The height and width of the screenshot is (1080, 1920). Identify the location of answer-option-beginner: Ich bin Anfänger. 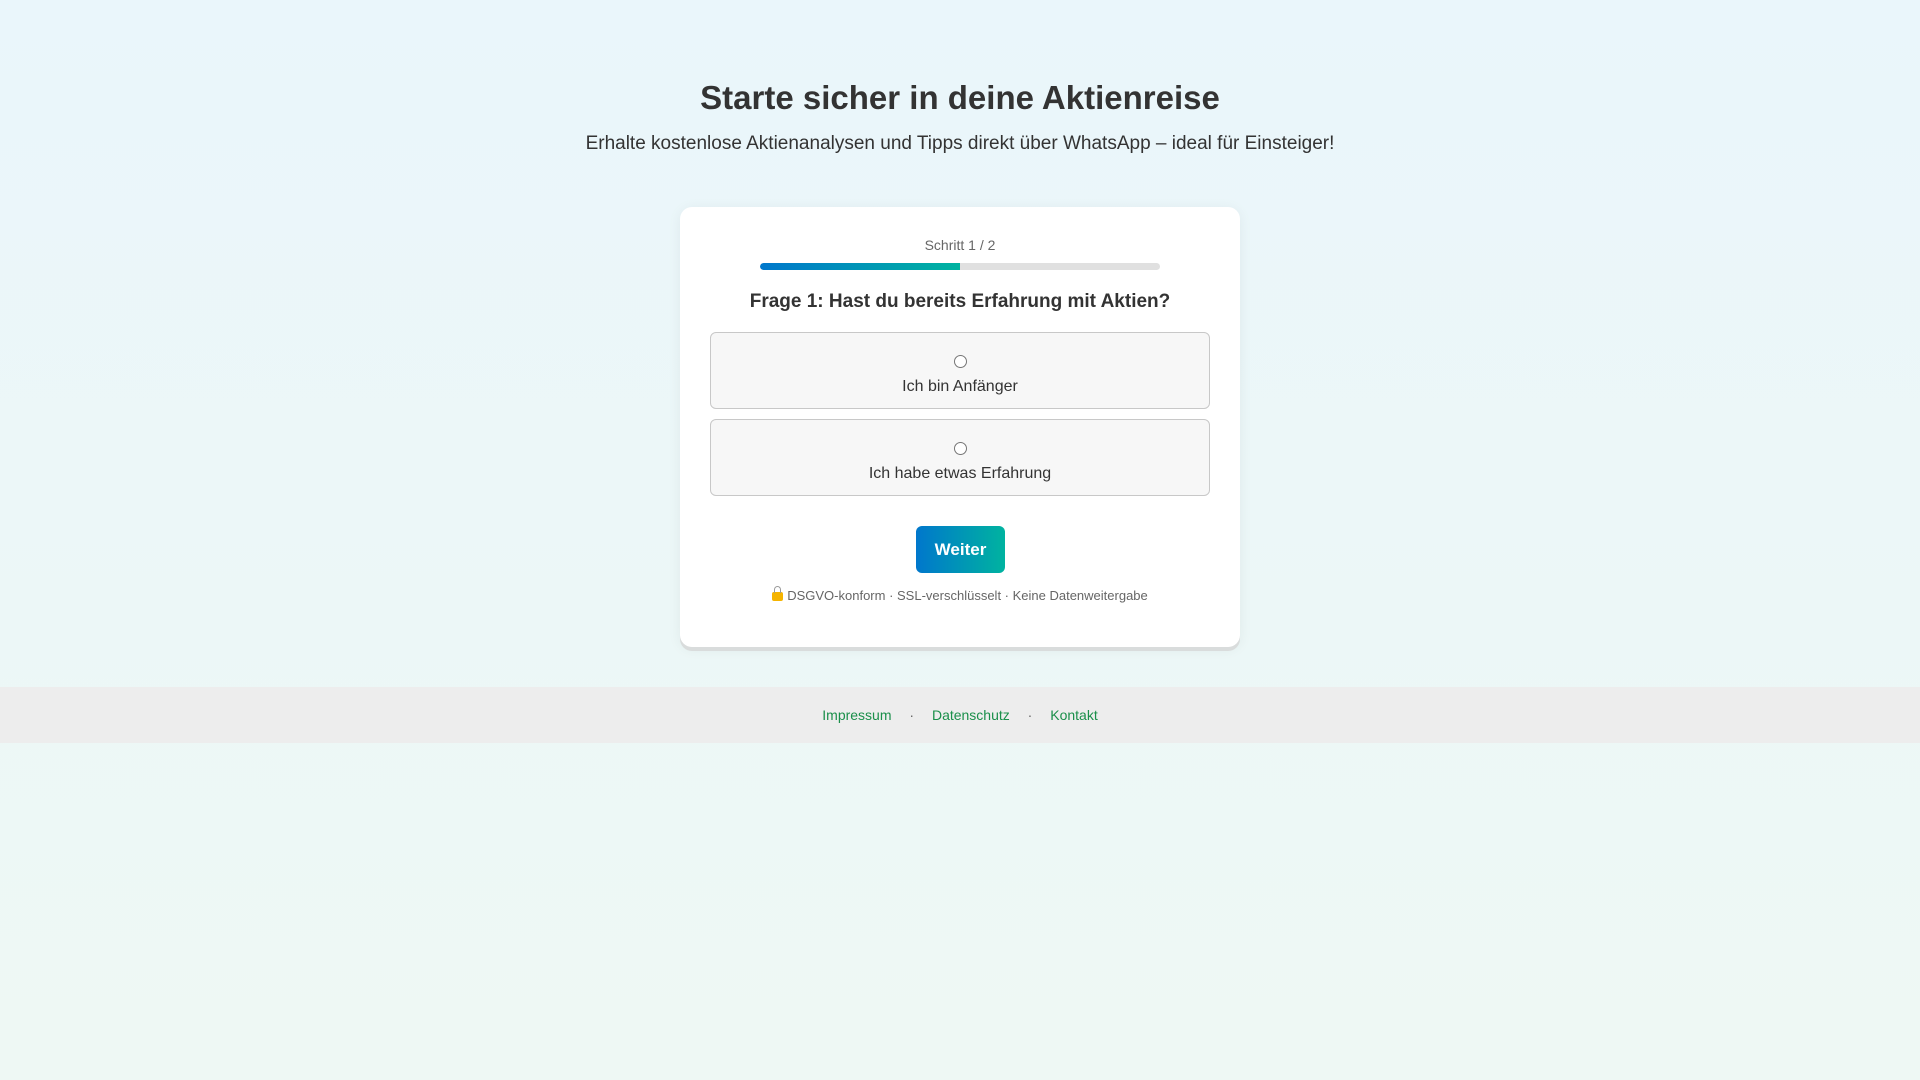
(960, 370).